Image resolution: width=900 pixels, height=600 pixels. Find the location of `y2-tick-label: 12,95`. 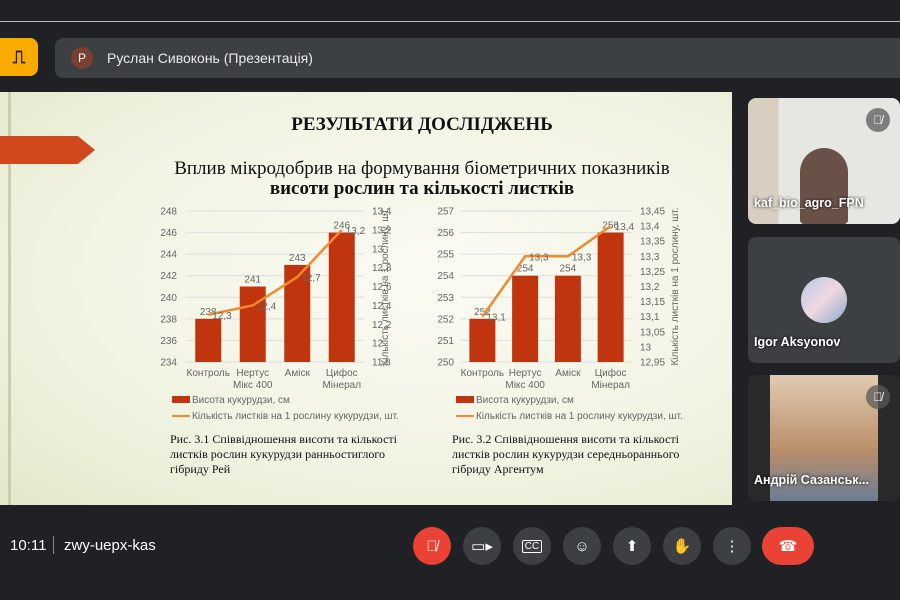

y2-tick-label: 12,95 is located at coordinates (652, 363).